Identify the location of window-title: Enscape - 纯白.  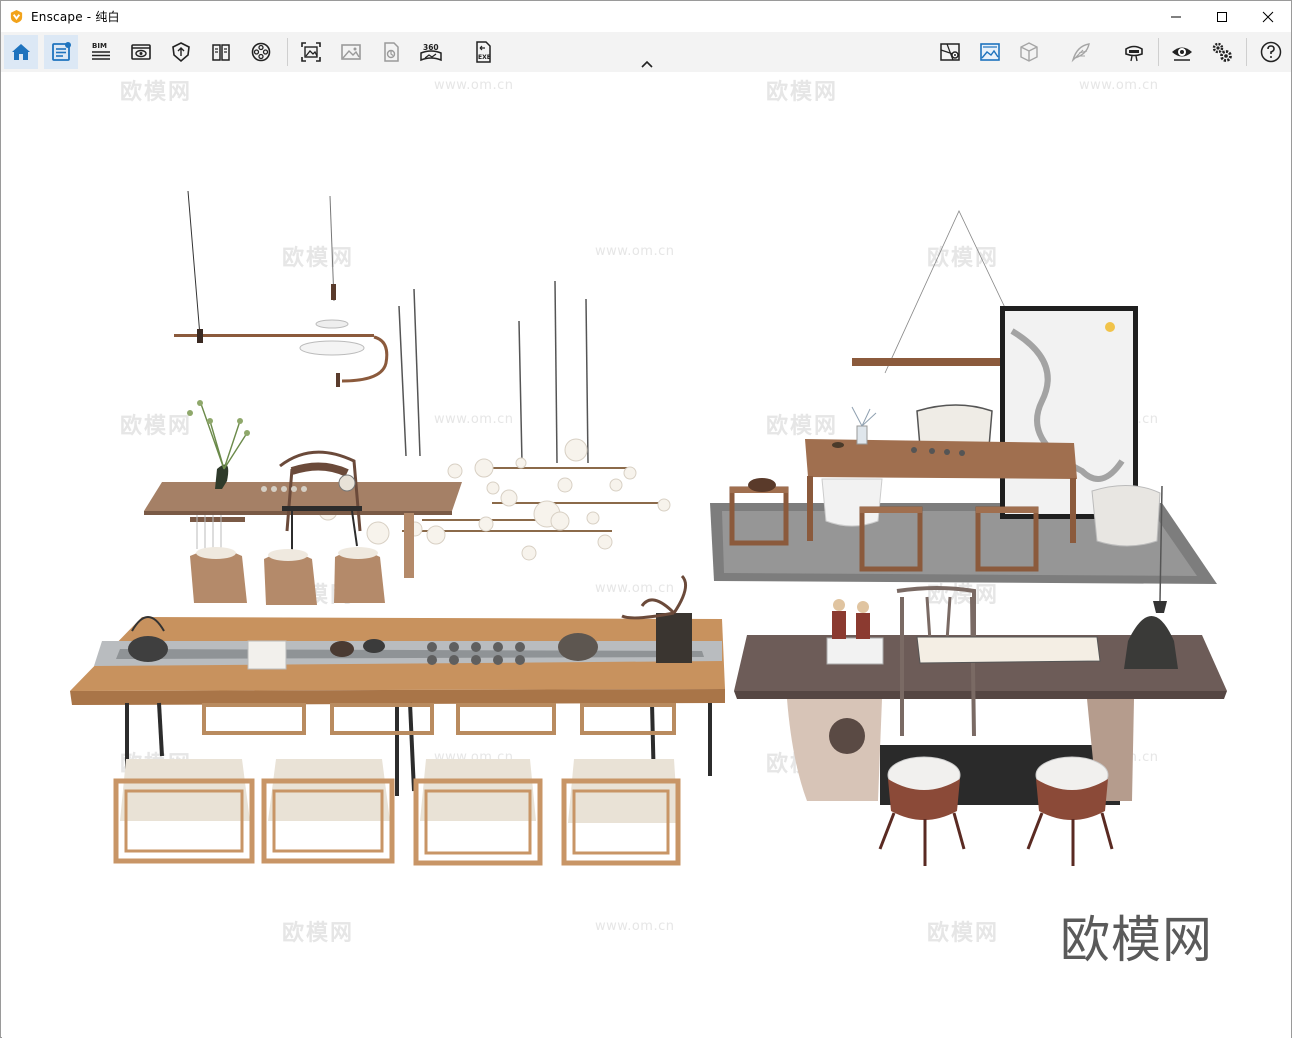
(75, 17).